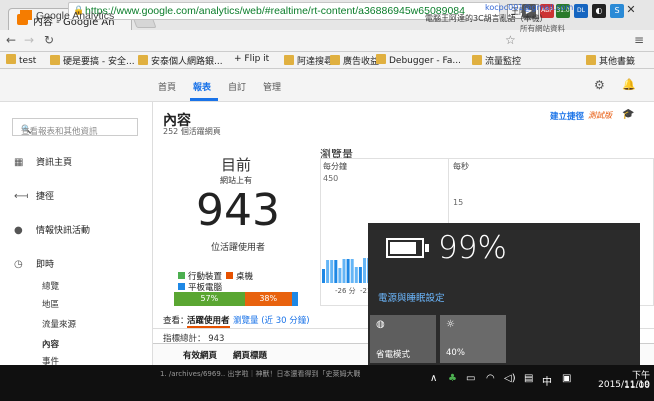  Describe the element at coordinates (600, 115) in the screenshot. I see `beta-badge: 測試版` at that location.